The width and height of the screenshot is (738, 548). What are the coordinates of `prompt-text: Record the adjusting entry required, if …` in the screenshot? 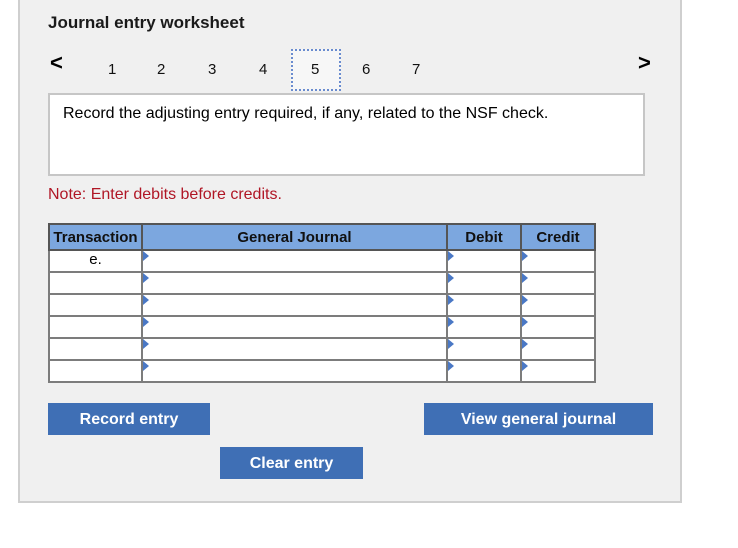 It's located at (306, 113).